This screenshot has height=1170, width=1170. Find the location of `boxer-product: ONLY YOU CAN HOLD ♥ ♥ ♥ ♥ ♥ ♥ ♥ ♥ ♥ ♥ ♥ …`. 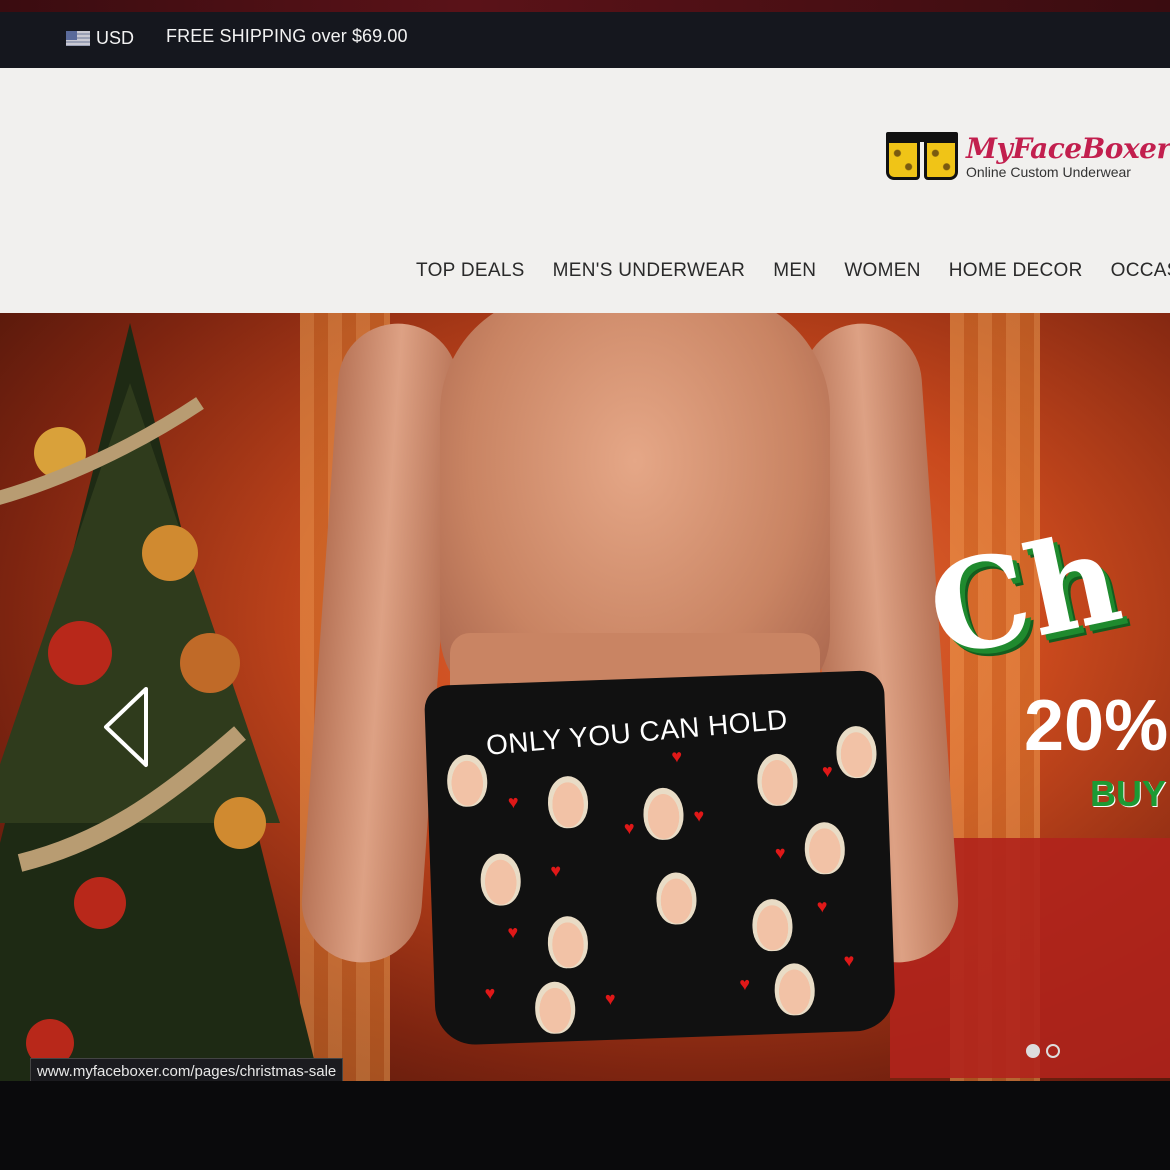

boxer-product: ONLY YOU CAN HOLD ♥ ♥ ♥ ♥ ♥ ♥ ♥ ♥ ♥ ♥ ♥ … is located at coordinates (660, 858).